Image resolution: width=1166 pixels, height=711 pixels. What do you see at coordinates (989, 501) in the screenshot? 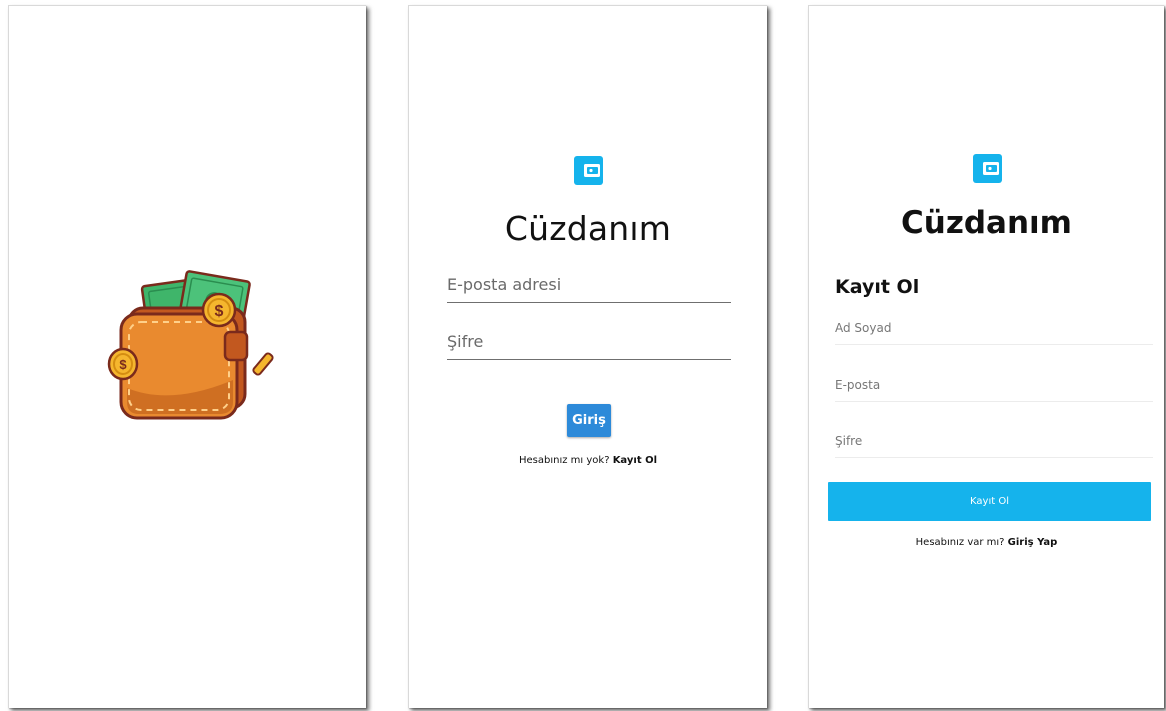
I see `signup-button: Kayıt Ol` at bounding box center [989, 501].